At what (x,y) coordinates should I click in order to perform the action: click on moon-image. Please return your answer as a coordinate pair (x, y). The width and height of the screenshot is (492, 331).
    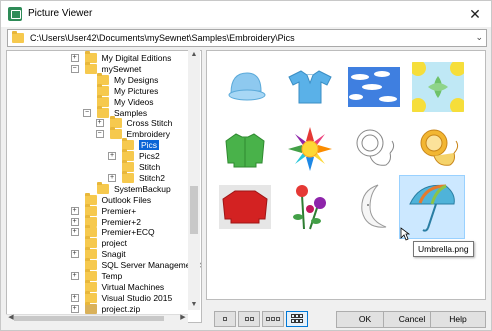
    Looking at the image, I should click on (374, 206).